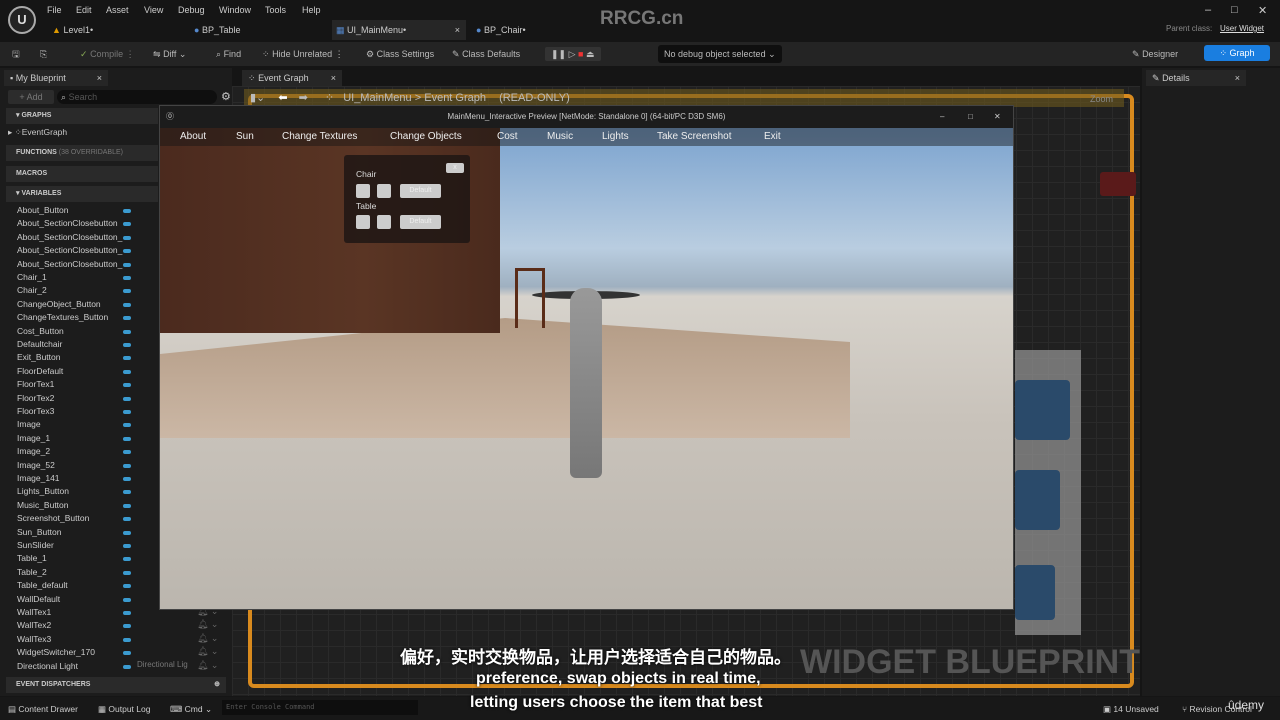 Image resolution: width=1280 pixels, height=720 pixels. Describe the element at coordinates (43, 709) in the screenshot. I see `content-drawer-button: ▤ Content Drawer` at that location.